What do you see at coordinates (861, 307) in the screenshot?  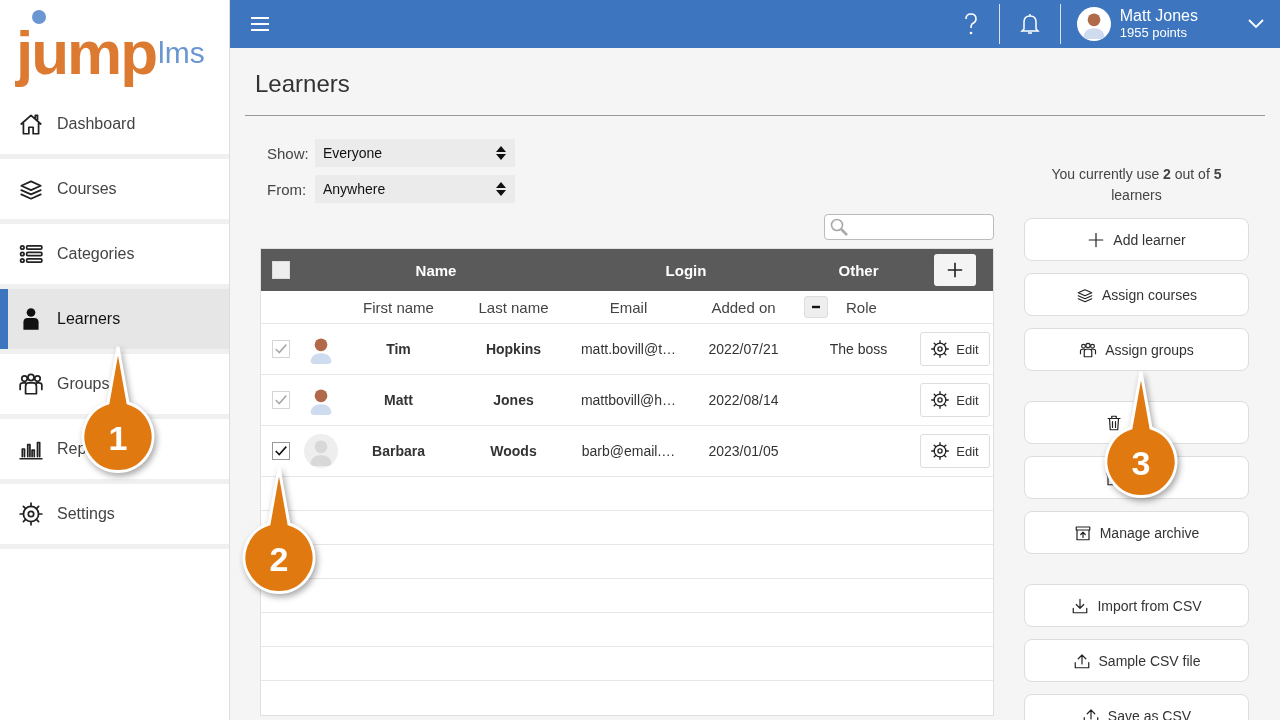 I see `column-header: Role` at bounding box center [861, 307].